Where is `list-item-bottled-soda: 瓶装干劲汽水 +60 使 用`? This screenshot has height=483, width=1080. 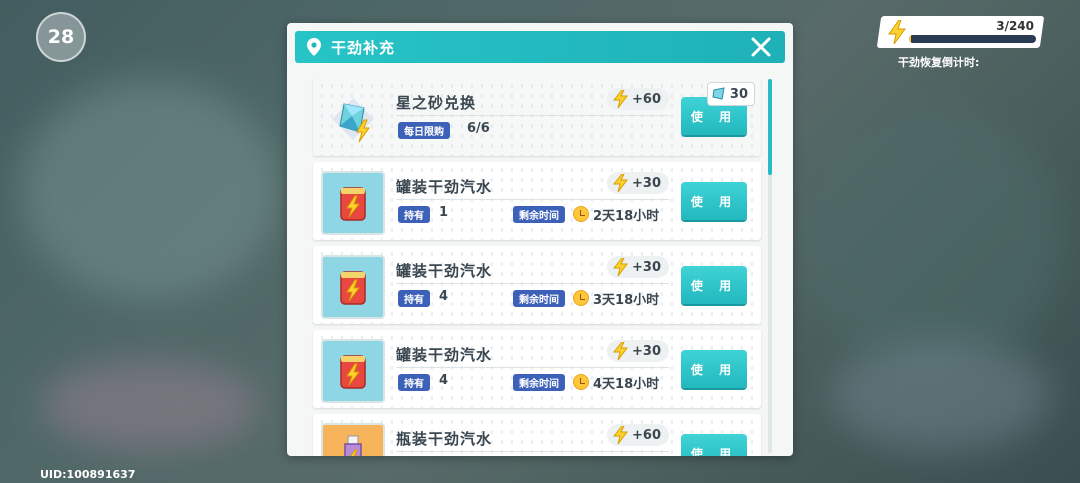
list-item-bottled-soda: 瓶装干劲汽水 +60 使 用 is located at coordinates (537, 435).